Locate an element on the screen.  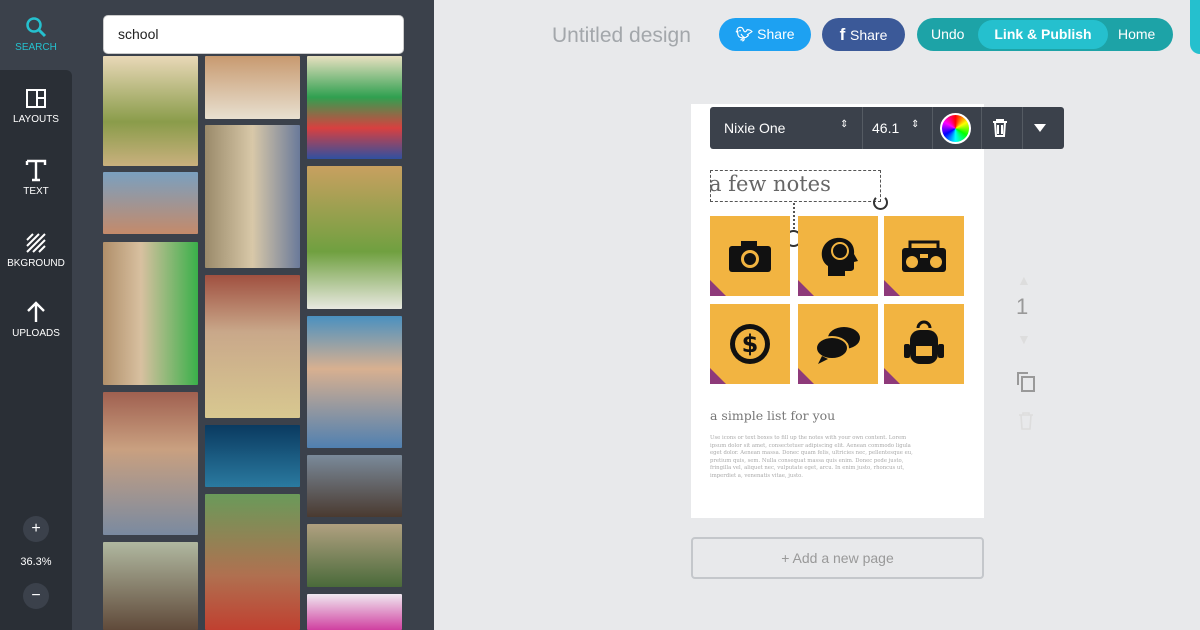
background-icon is located at coordinates (36, 243).